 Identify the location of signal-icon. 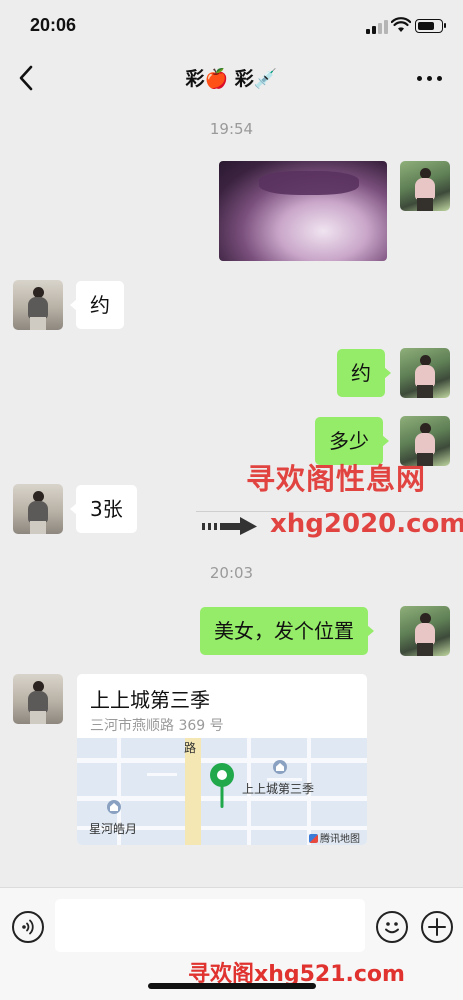
(377, 27).